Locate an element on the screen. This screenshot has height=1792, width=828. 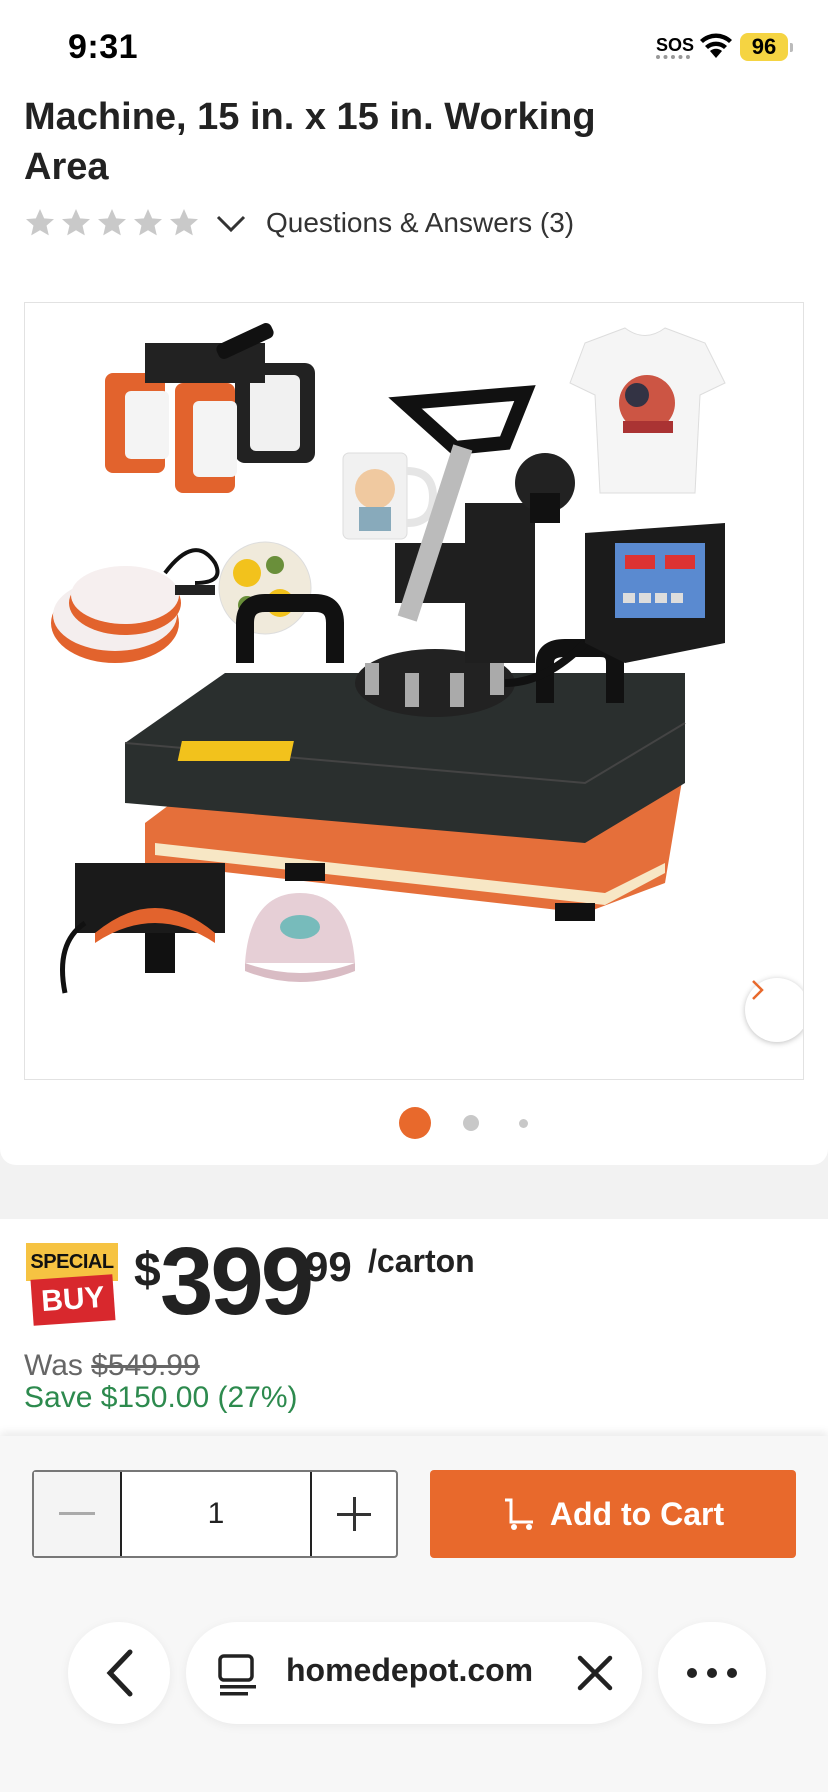
rating-row: Questions & Answers (3) is located at coordinates (299, 223).